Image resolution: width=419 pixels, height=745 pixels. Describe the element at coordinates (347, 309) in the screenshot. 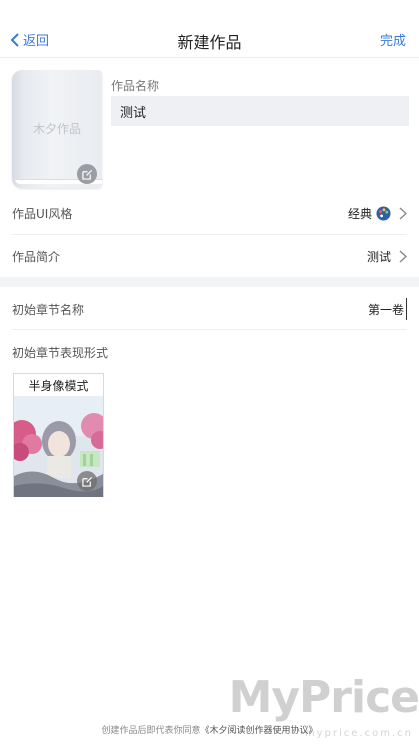

I see `chapter-name-input` at that location.